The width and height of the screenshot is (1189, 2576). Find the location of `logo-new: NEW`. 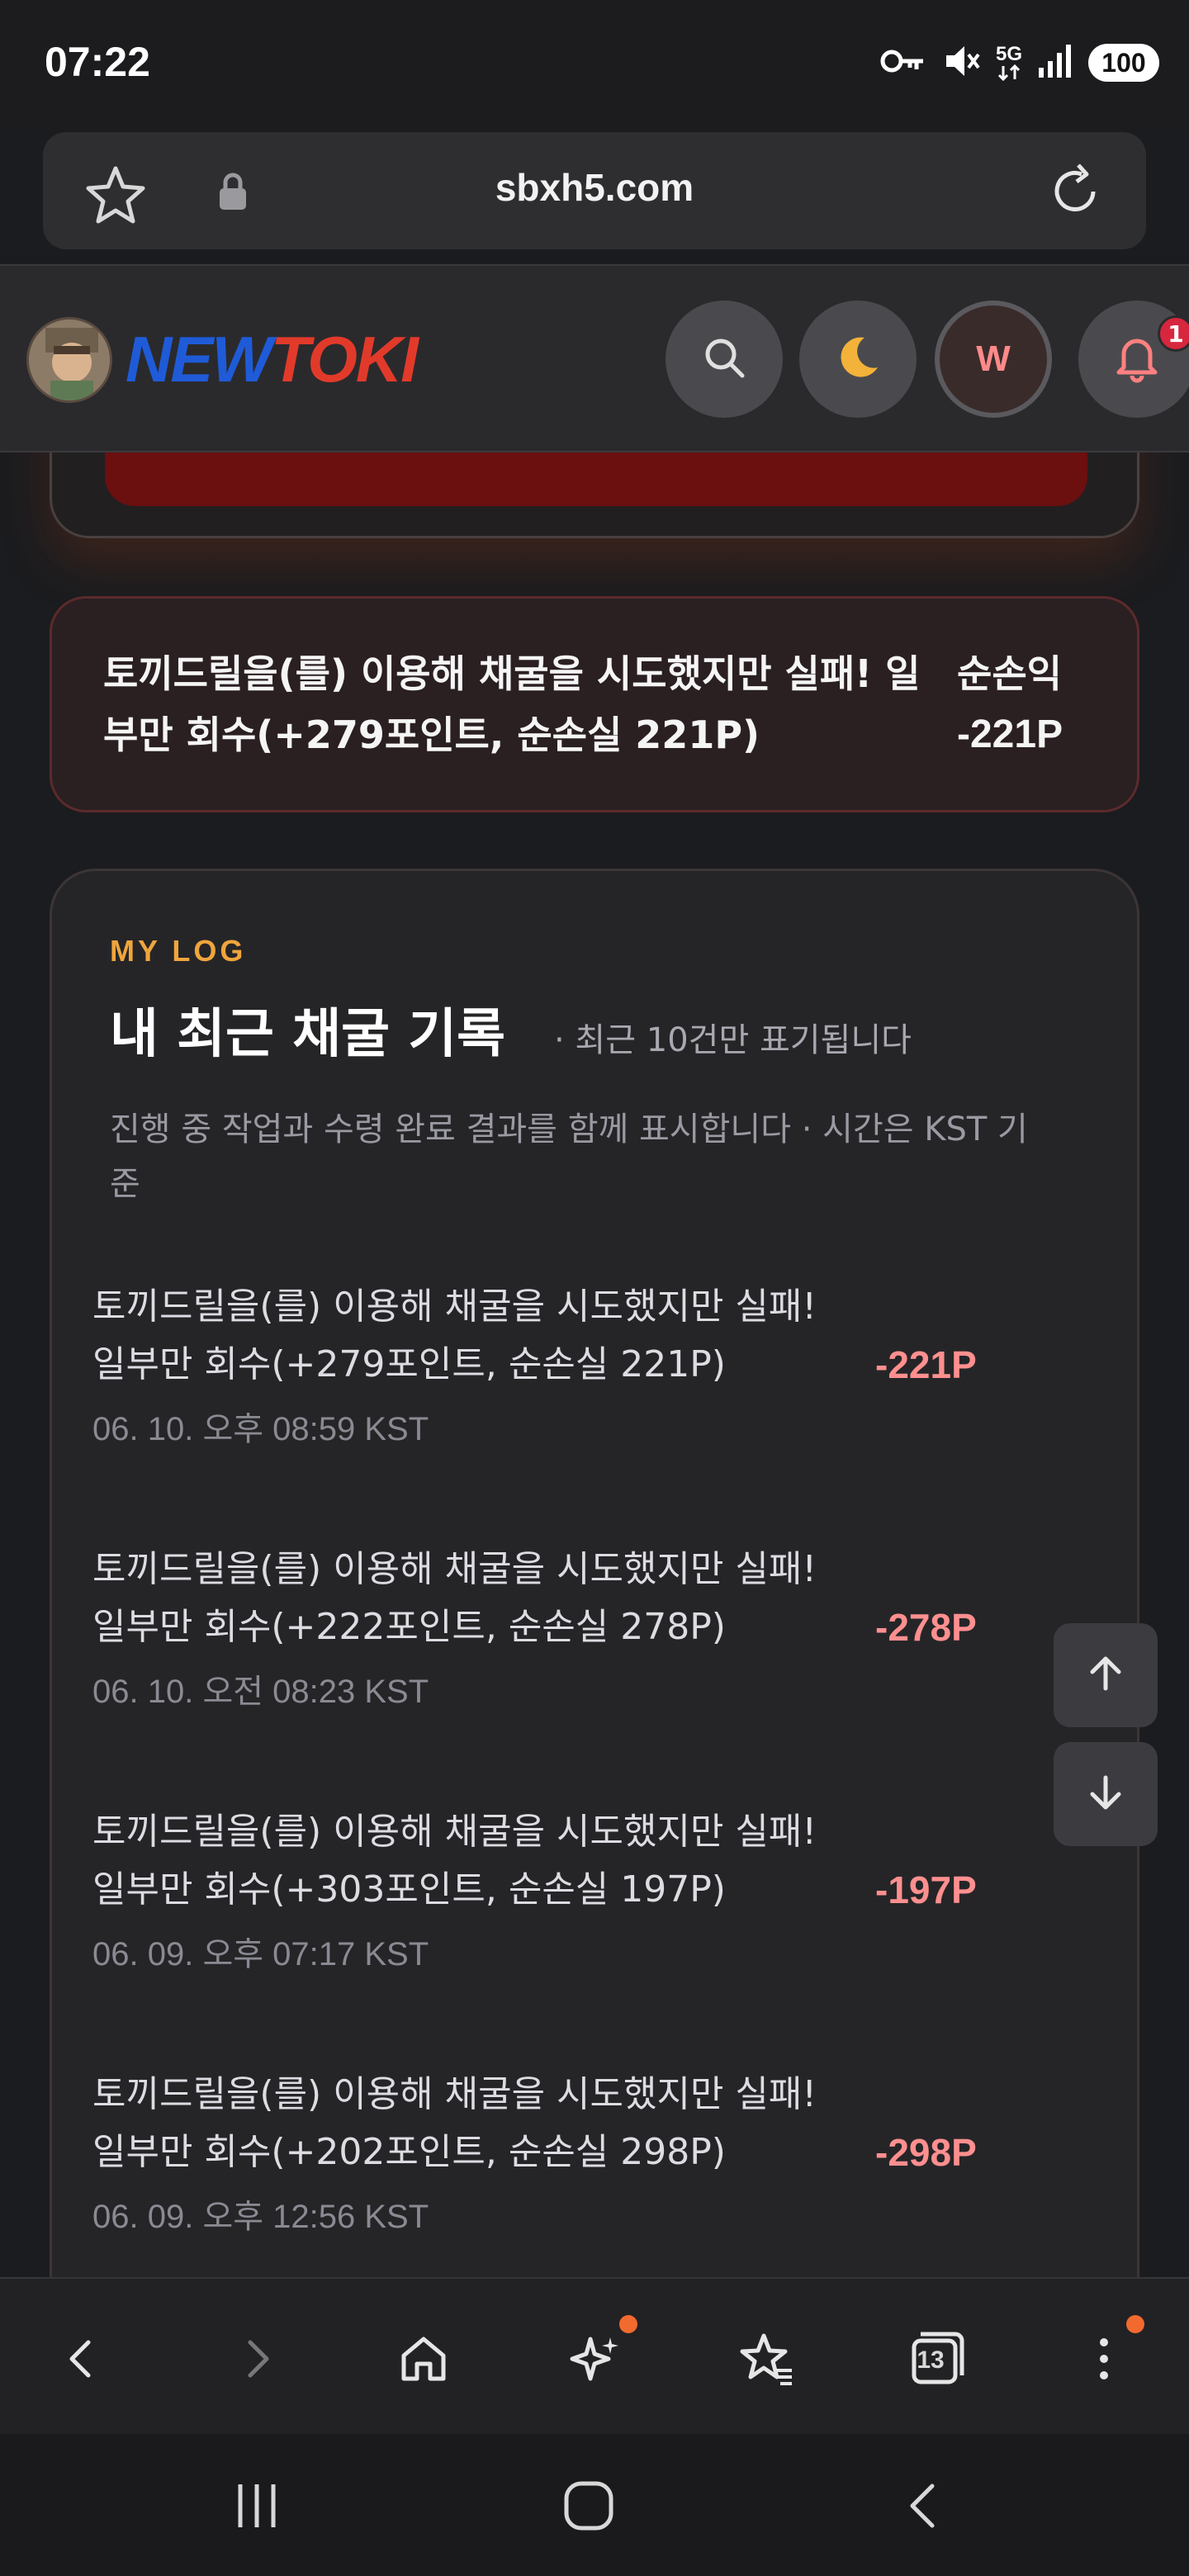

logo-new: NEW is located at coordinates (199, 359).